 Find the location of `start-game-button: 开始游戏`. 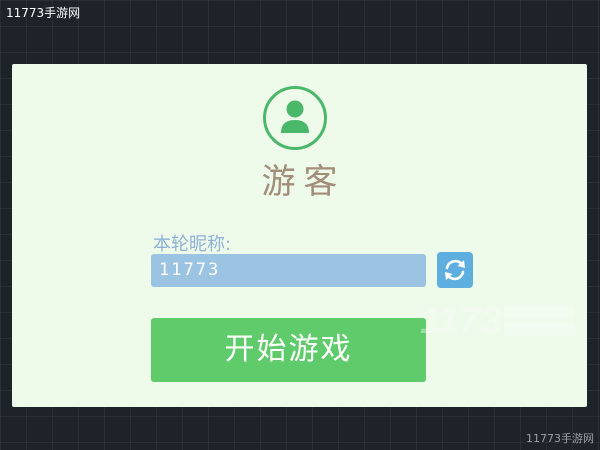

start-game-button: 开始游戏 is located at coordinates (288, 350).